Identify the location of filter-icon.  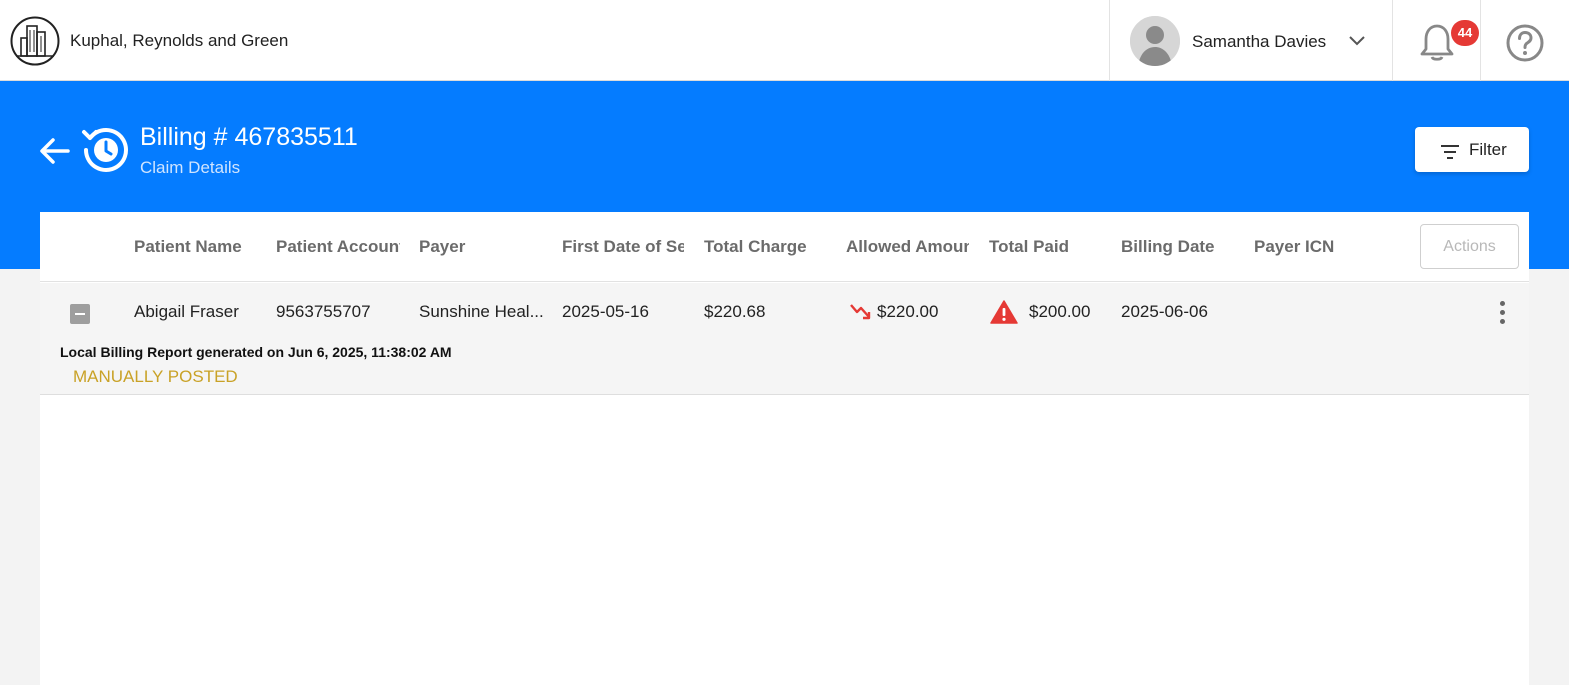
(1450, 152).